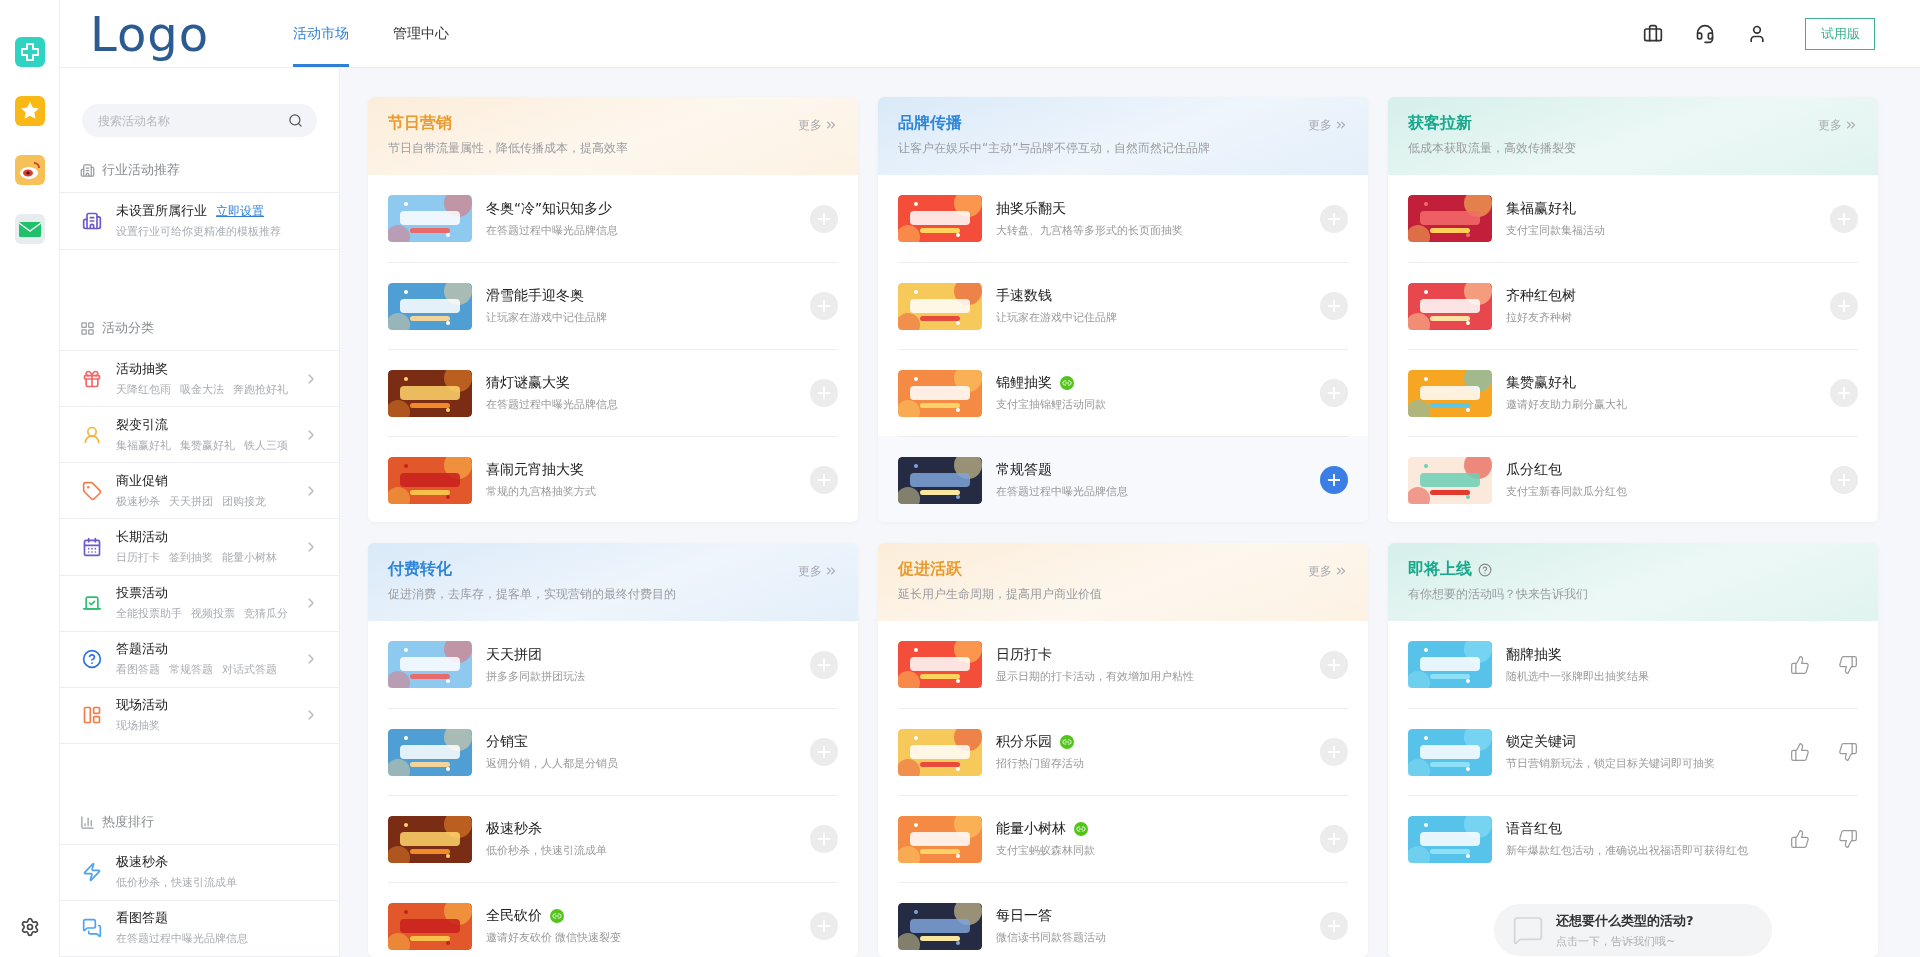 This screenshot has height=957, width=1920. Describe the element at coordinates (199, 715) in the screenshot. I see `category-item: 现场活动 现场抽奖` at that location.